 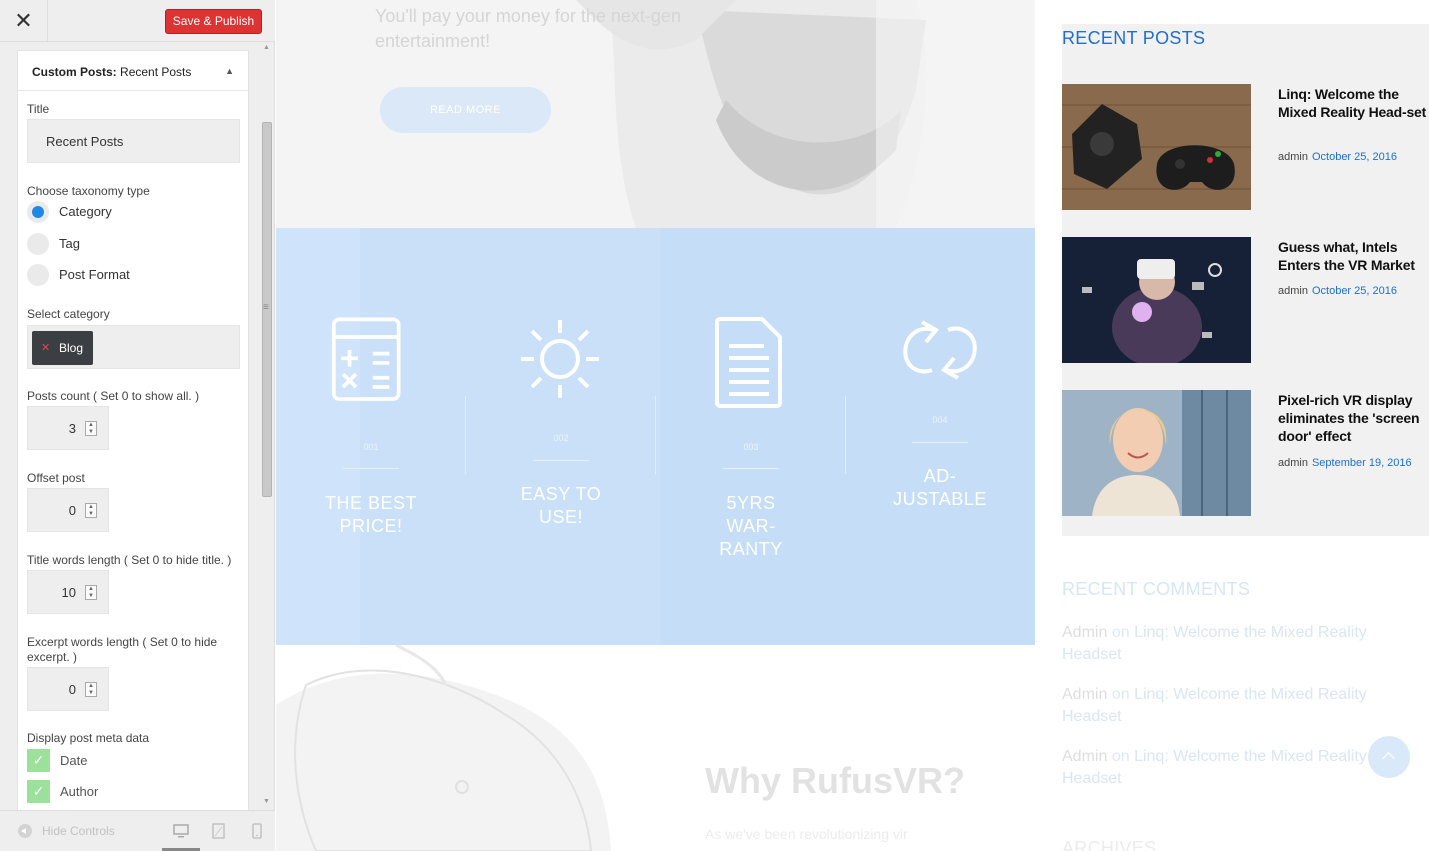 What do you see at coordinates (366, 359) in the screenshot?
I see `calculator-icon` at bounding box center [366, 359].